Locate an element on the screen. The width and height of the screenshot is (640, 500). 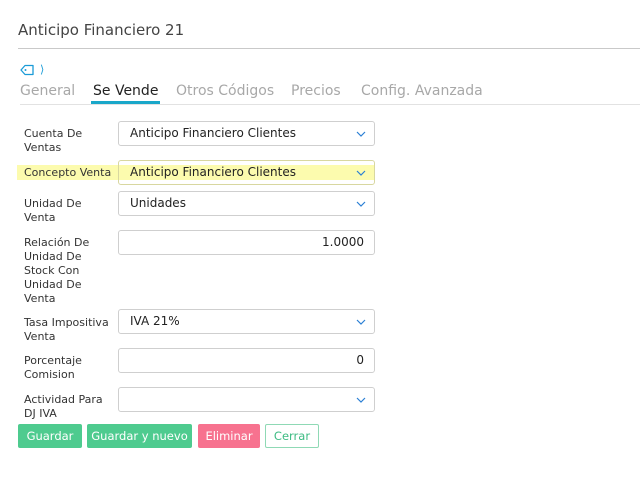
tab-config-avanzada: Config. Avanzada is located at coordinates (422, 91).